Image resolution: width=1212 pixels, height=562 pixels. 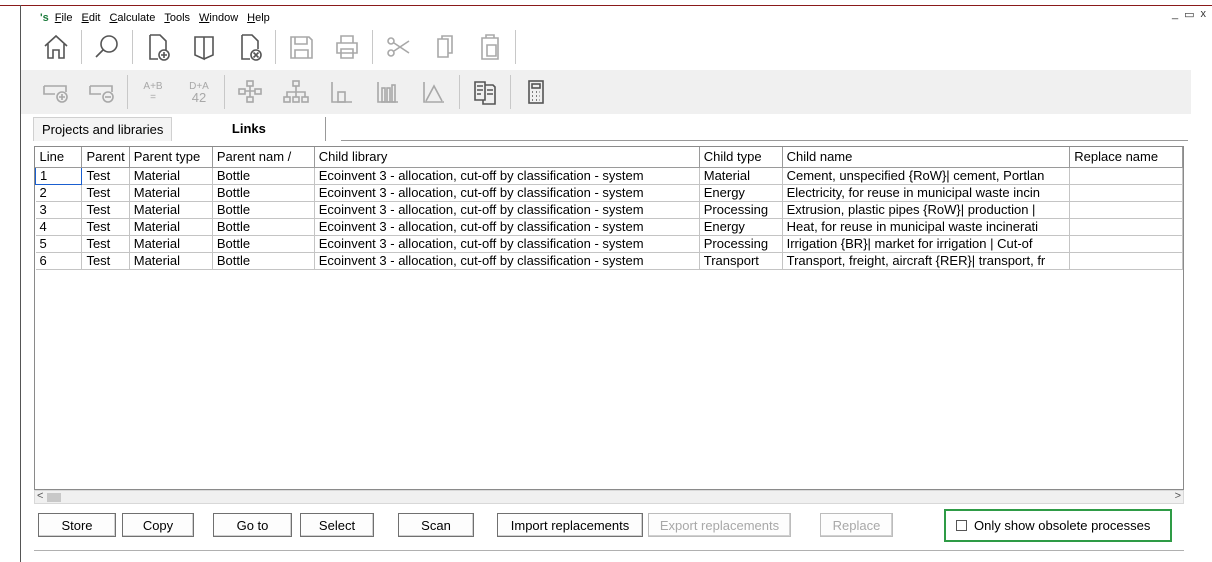 What do you see at coordinates (719, 525) in the screenshot?
I see `export-replacements-button: Export replacements` at bounding box center [719, 525].